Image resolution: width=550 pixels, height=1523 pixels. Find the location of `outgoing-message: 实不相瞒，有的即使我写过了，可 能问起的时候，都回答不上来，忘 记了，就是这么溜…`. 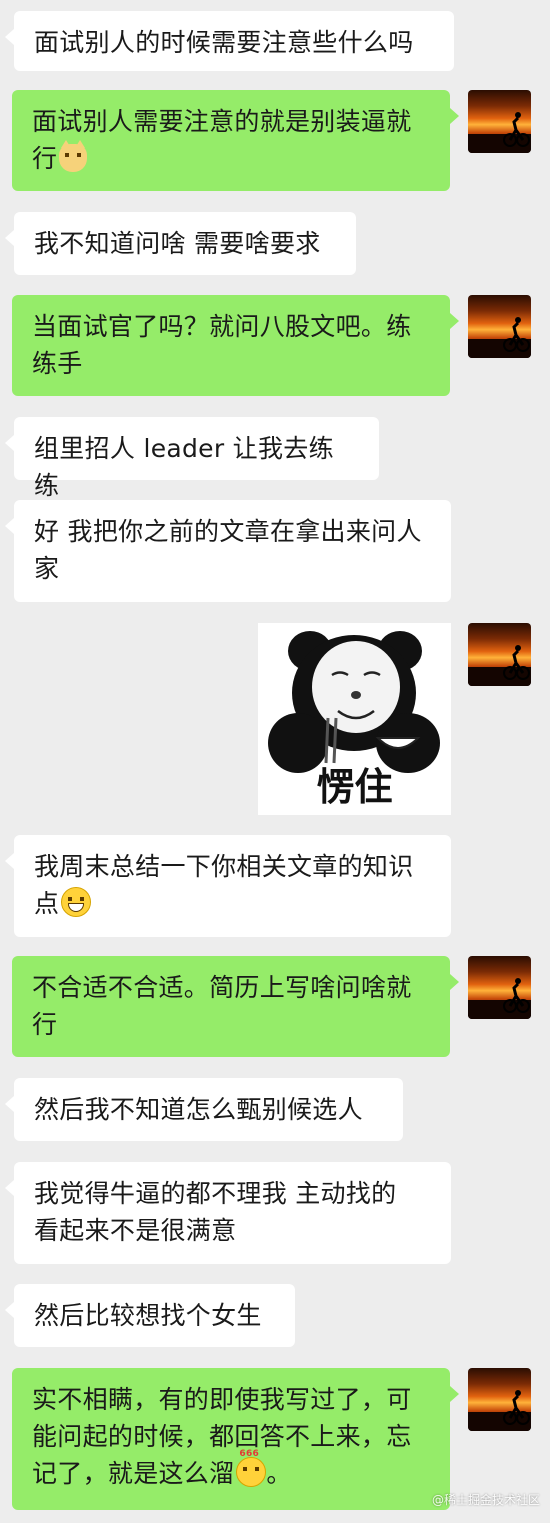

outgoing-message: 实不相瞒，有的即使我写过了，可 能问起的时候，都回答不上来，忘 记了，就是这么溜… is located at coordinates (235, 1439).